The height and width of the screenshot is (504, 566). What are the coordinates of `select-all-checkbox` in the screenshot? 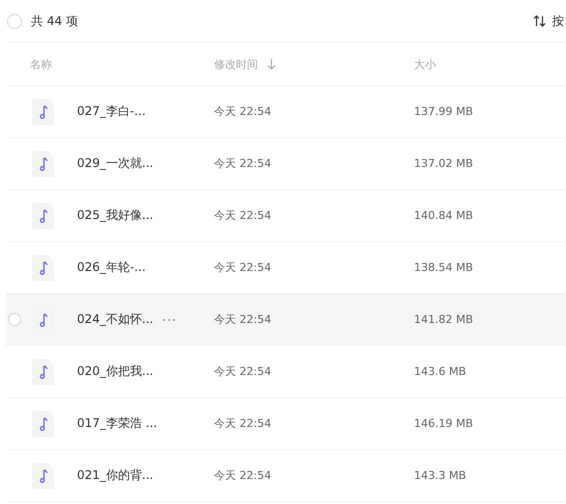 It's located at (14, 21).